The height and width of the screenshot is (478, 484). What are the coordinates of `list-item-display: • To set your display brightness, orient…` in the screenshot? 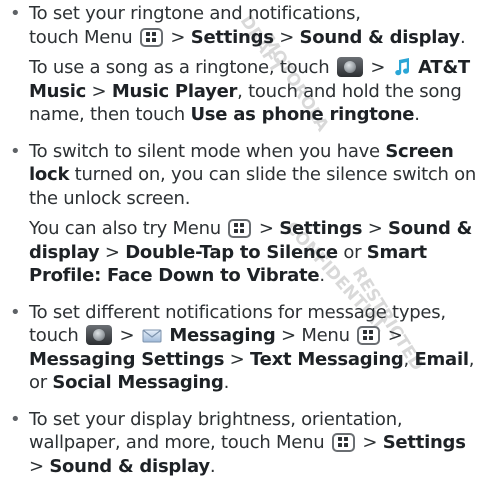 It's located at (242, 443).